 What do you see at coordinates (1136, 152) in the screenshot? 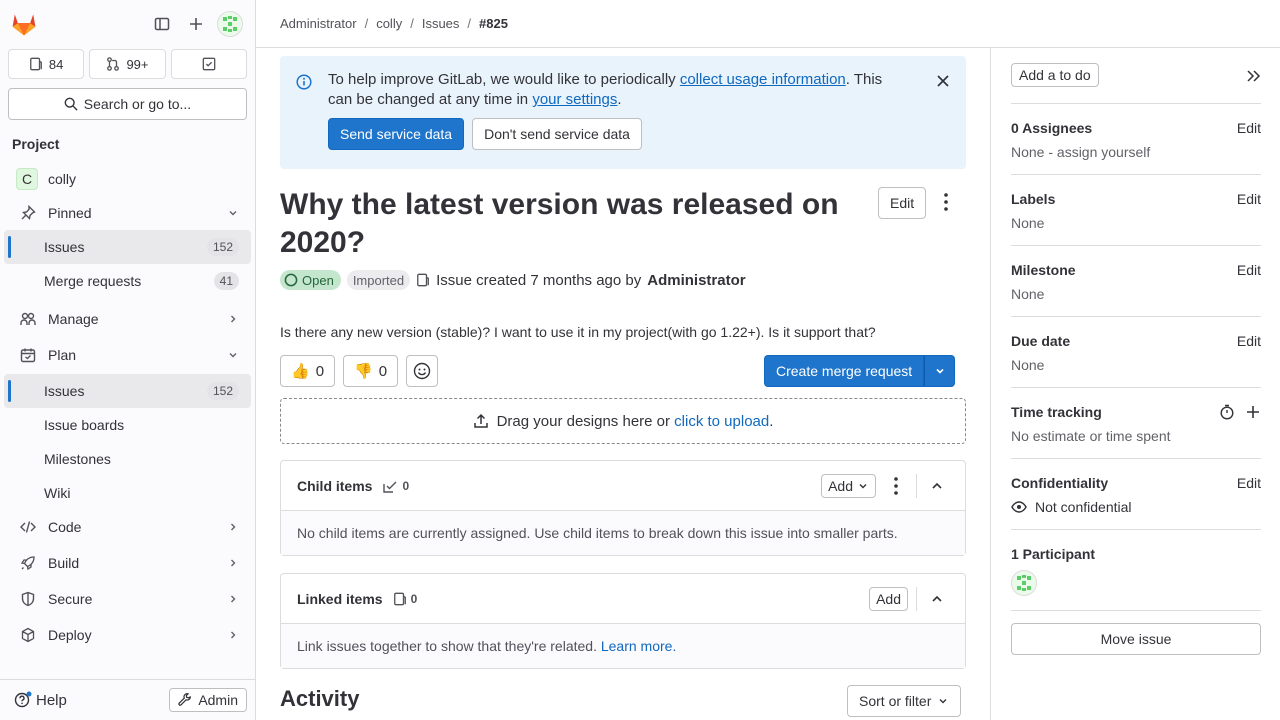
I see `assign-yourself-link: None - assign yourself` at bounding box center [1136, 152].